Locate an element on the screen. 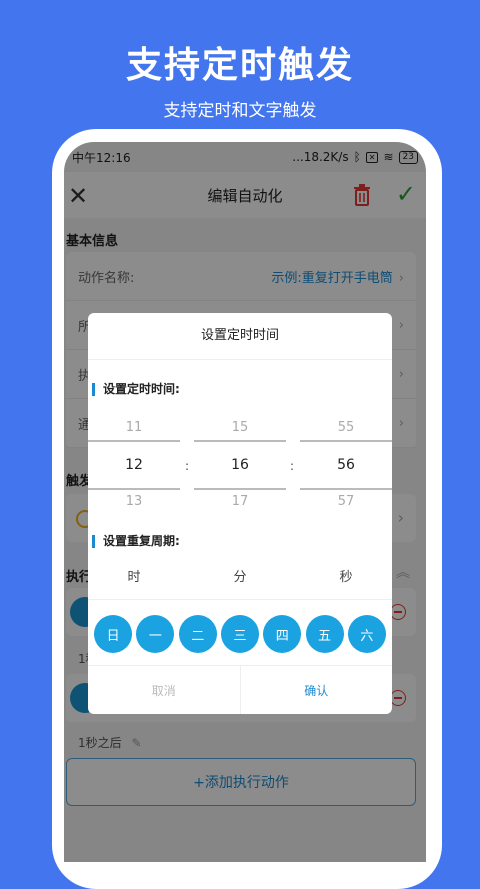 This screenshot has height=889, width=480. day-sat: 六 is located at coordinates (366, 634).